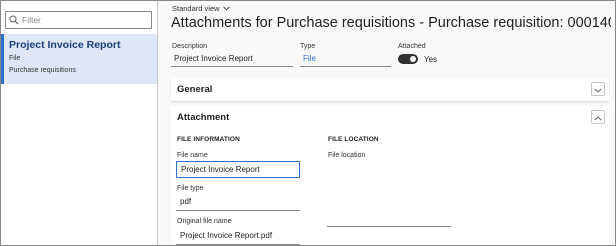 The height and width of the screenshot is (246, 616). What do you see at coordinates (353, 139) in the screenshot?
I see `file-location-heading: FILE LOCATION` at bounding box center [353, 139].